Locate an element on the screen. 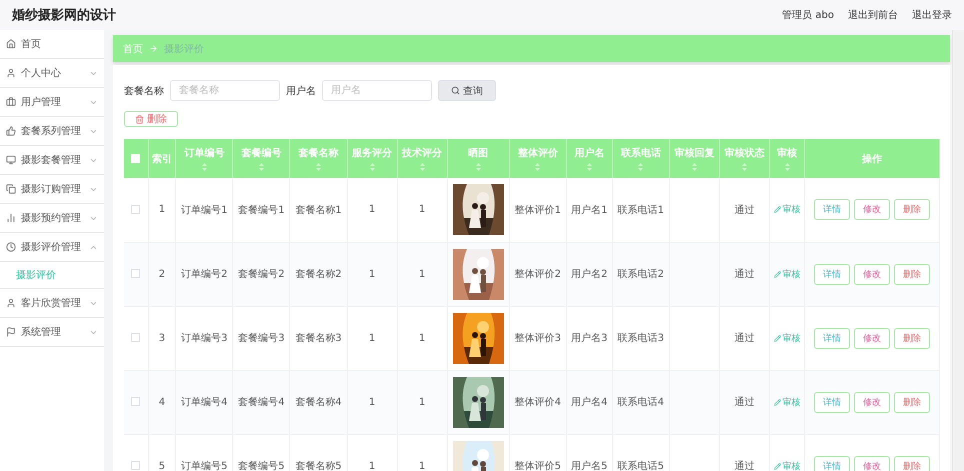 The height and width of the screenshot is (471, 964). sidebar-item: 套餐系列管理 is located at coordinates (52, 131).